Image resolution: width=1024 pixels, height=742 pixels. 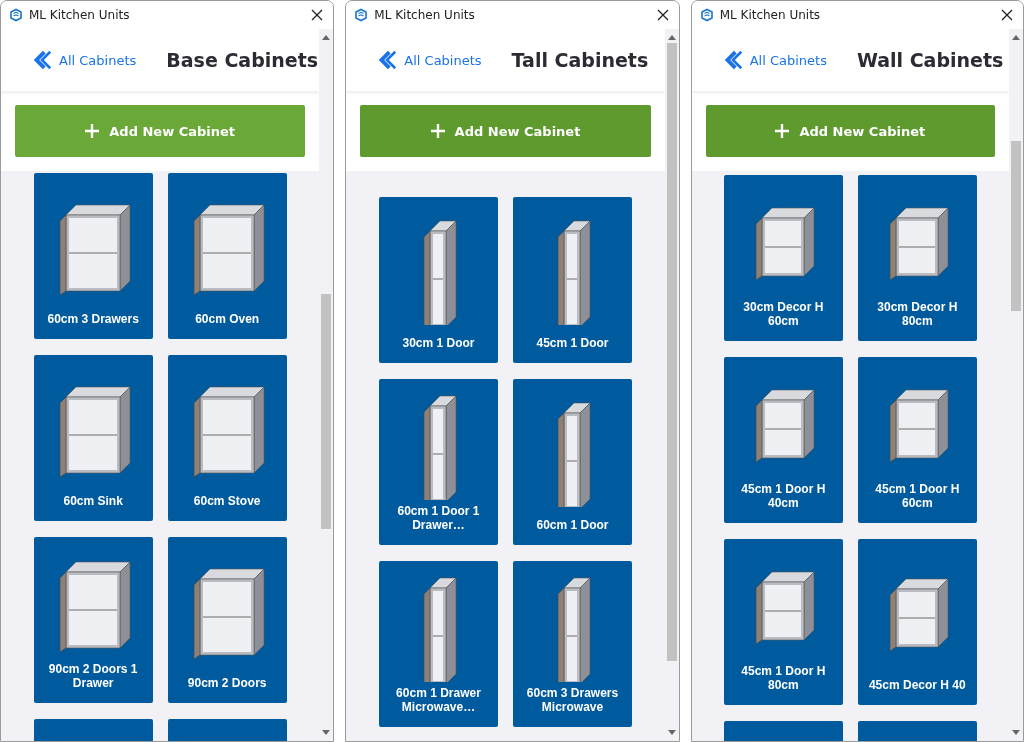 What do you see at coordinates (572, 644) in the screenshot?
I see `cabinet-tile: 60cm 3 Drawers Microwave` at bounding box center [572, 644].